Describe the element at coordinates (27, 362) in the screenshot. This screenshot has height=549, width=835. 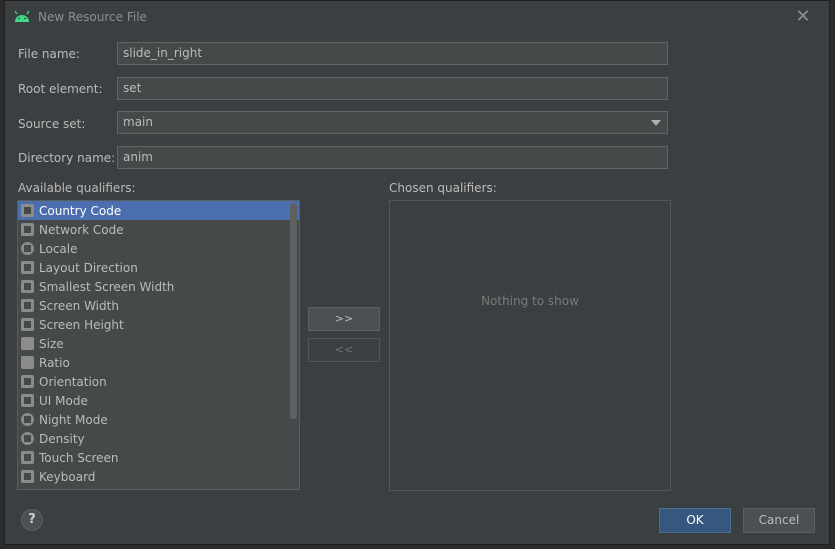
I see `ratio-icon` at that location.